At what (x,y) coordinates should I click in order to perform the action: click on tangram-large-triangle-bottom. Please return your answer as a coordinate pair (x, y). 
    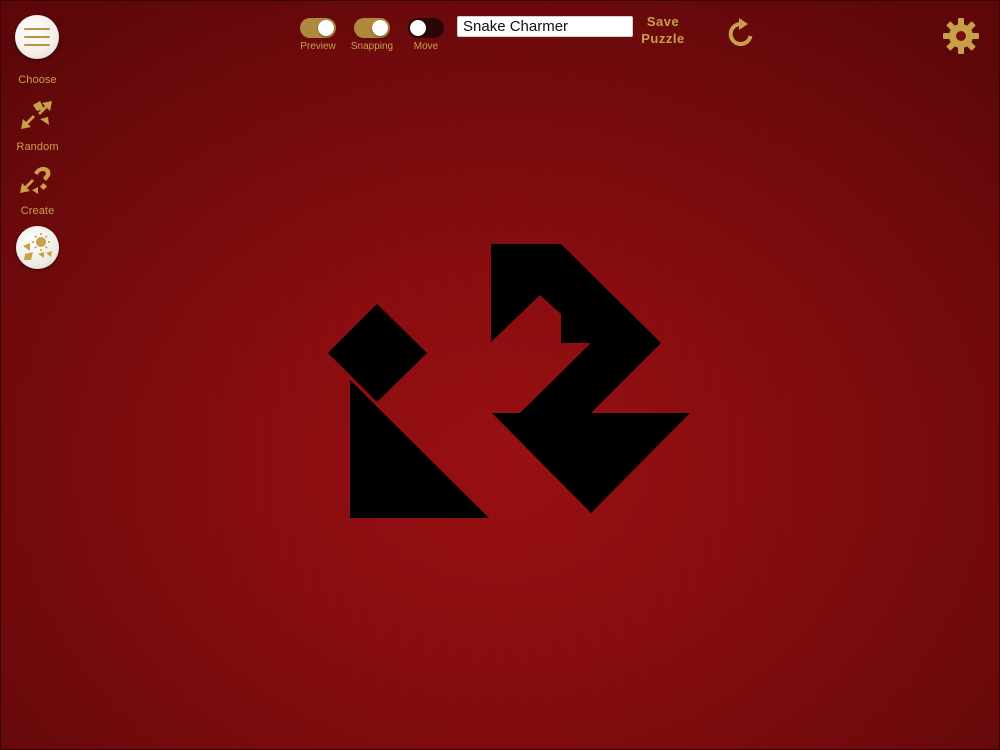
    Looking at the image, I should click on (591, 463).